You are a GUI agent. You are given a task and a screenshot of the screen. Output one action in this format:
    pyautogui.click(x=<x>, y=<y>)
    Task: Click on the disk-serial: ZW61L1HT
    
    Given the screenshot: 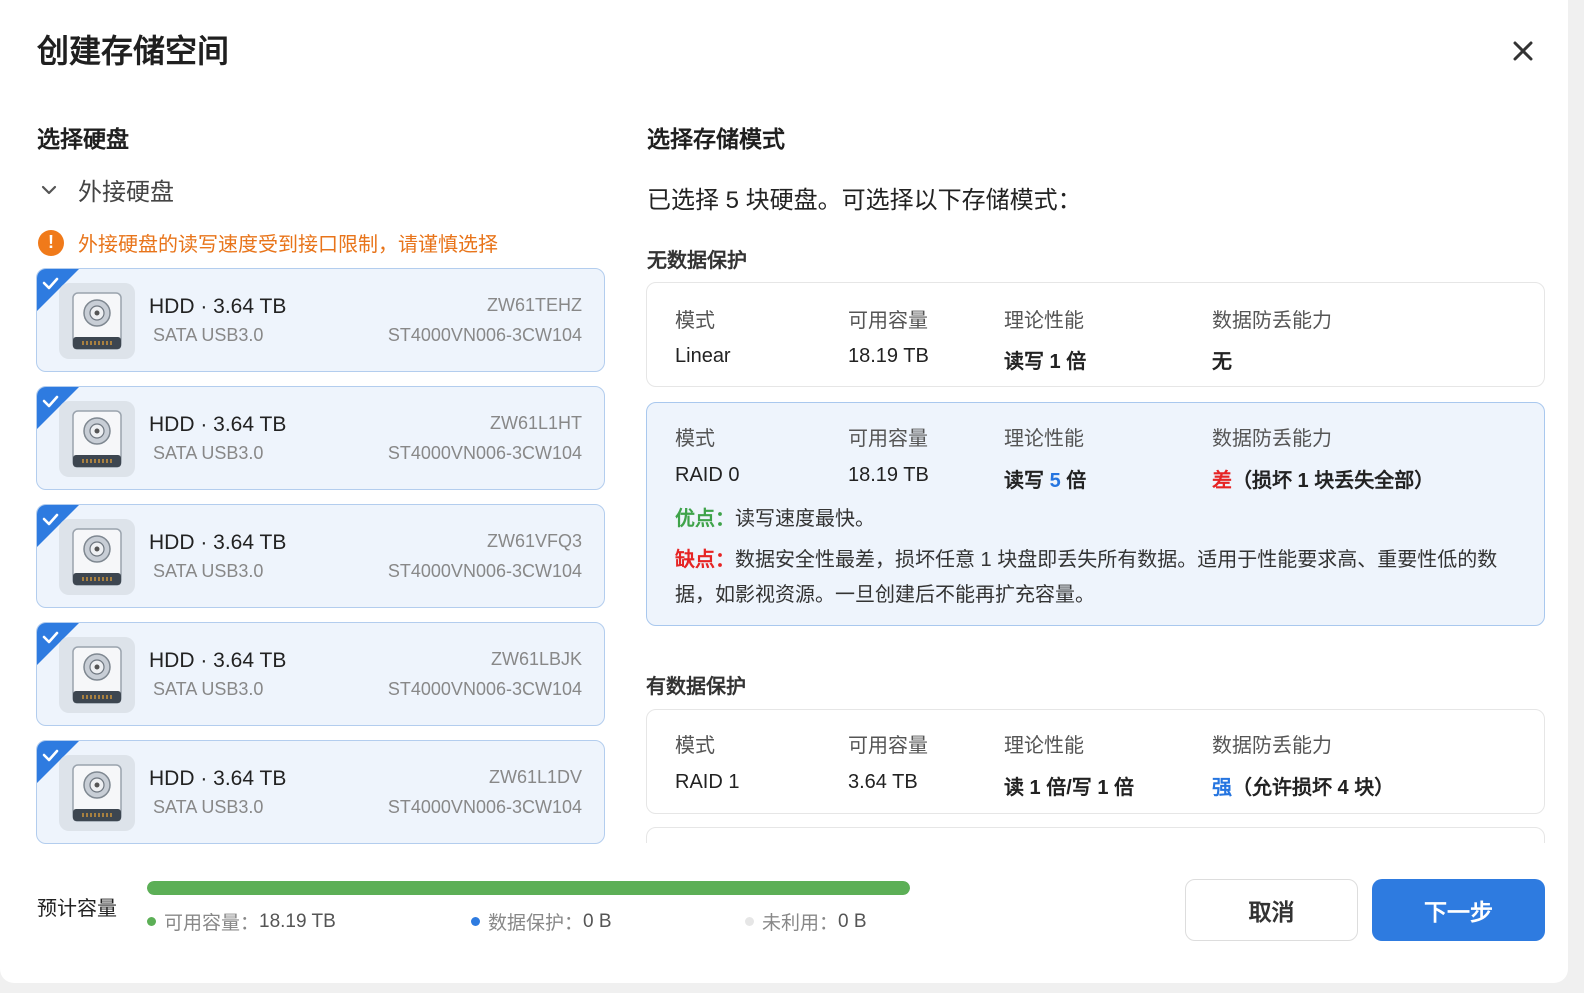 What is the action you would take?
    pyautogui.click(x=535, y=423)
    